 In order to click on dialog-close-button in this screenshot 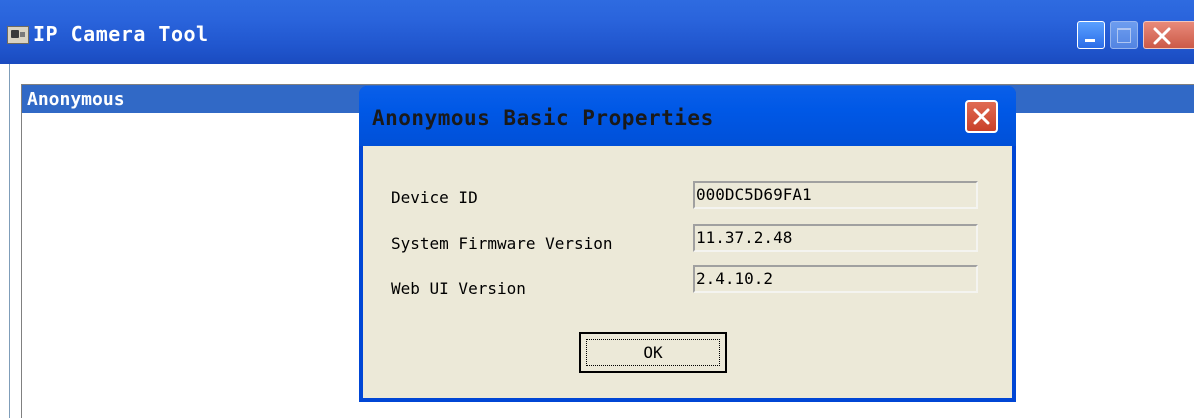, I will do `click(981, 116)`.